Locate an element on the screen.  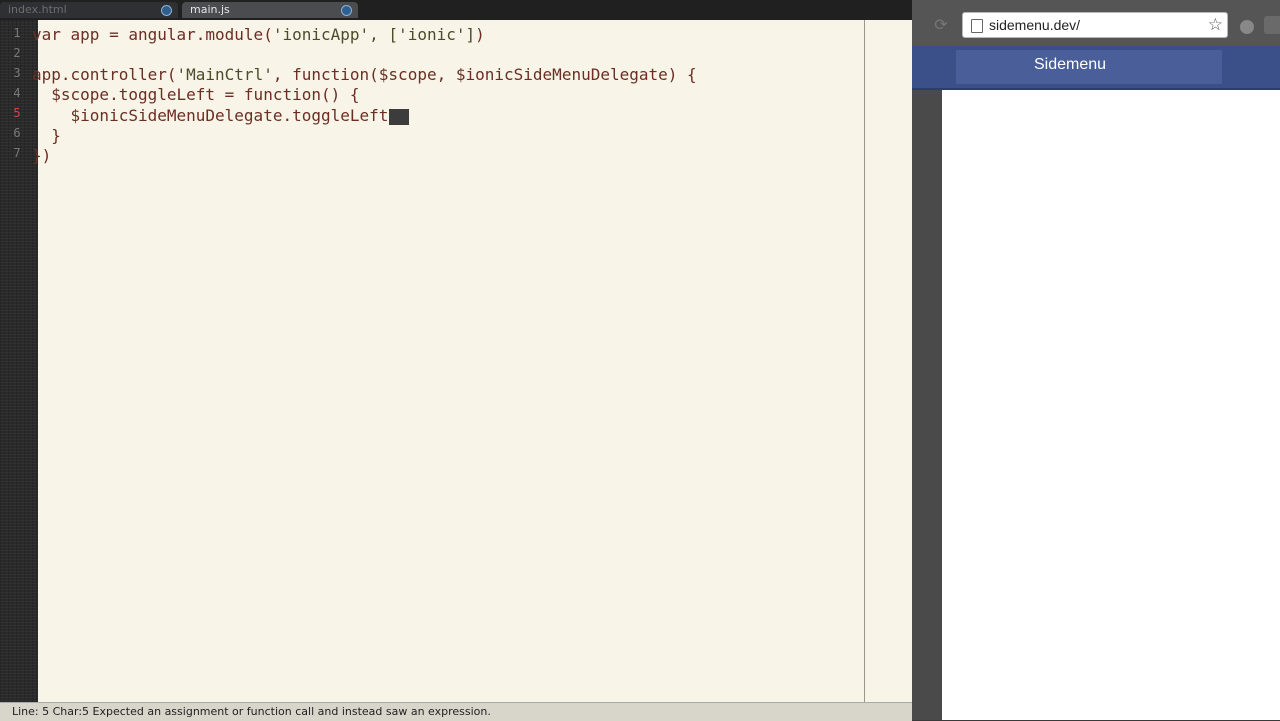
code-text: $ionicSideMenuDelegate.toggleLeft is located at coordinates (210, 115).